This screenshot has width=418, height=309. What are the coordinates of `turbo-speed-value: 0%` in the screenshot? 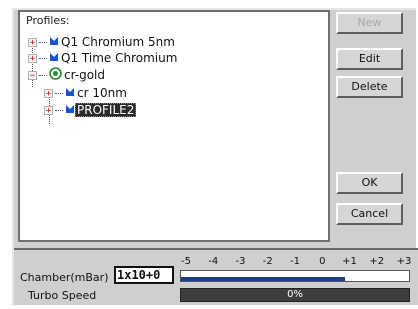 It's located at (295, 294).